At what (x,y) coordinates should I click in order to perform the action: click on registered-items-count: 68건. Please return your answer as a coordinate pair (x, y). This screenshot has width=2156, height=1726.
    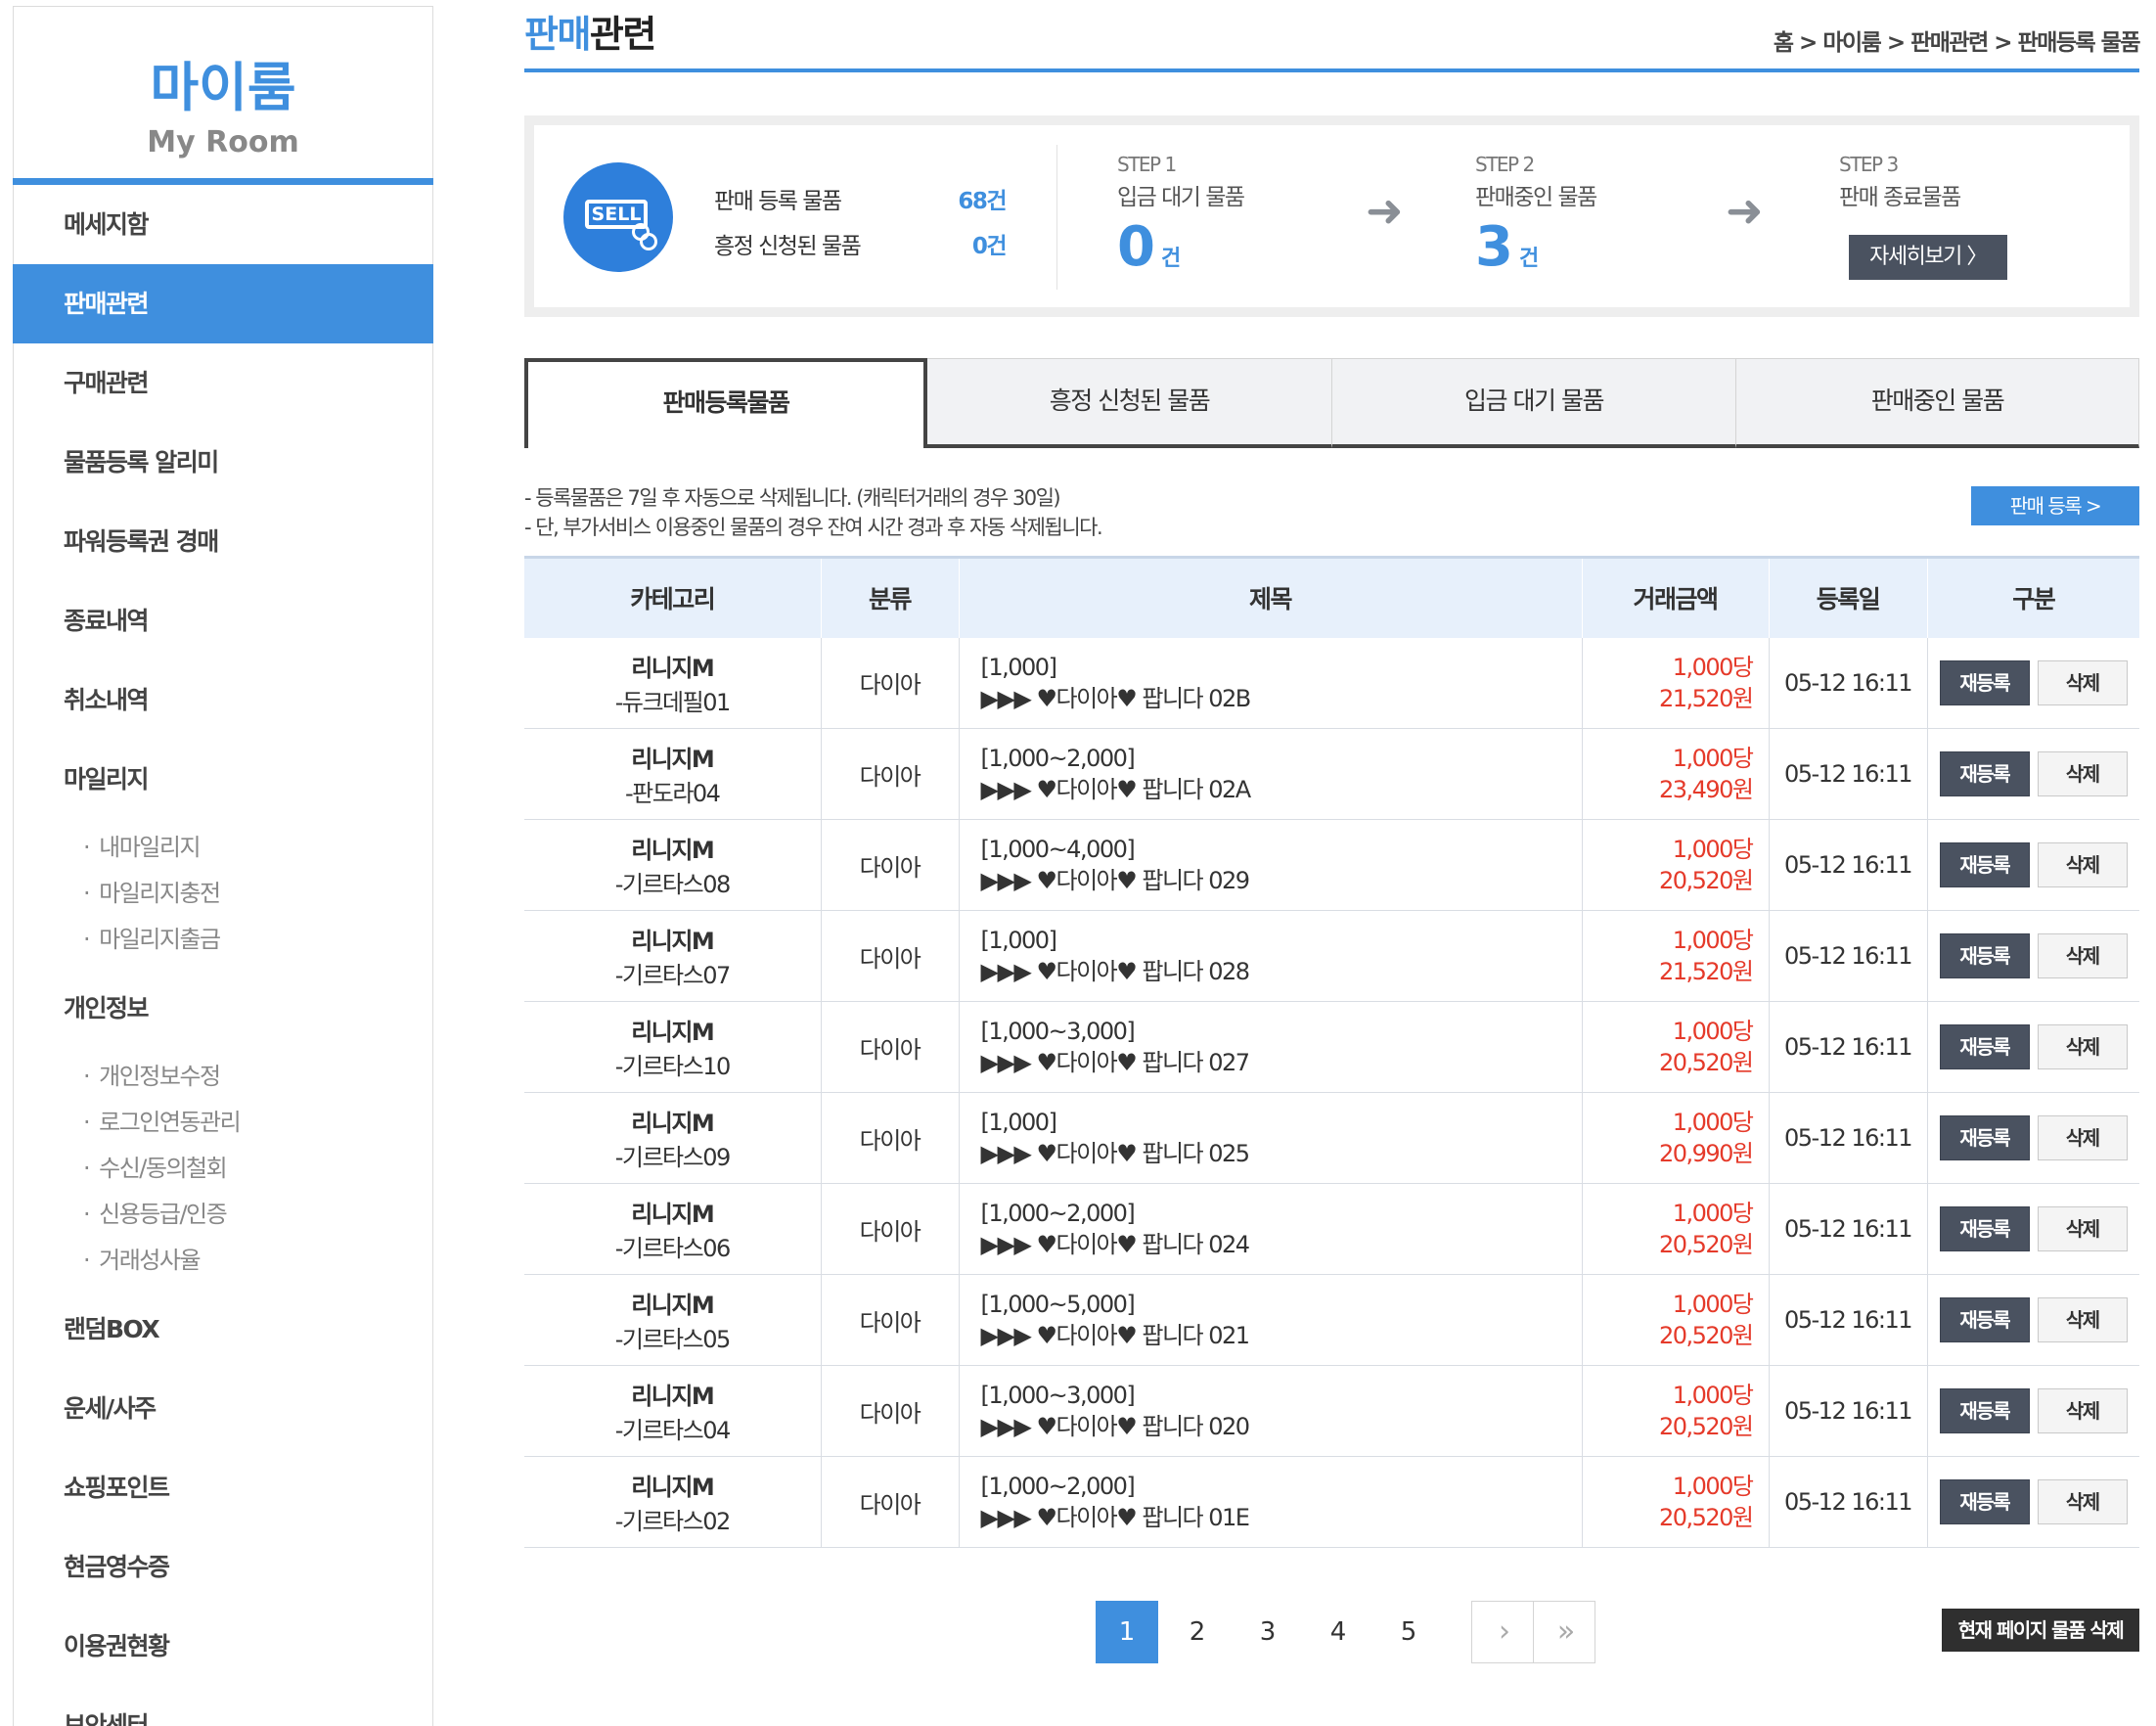
    Looking at the image, I should click on (967, 198).